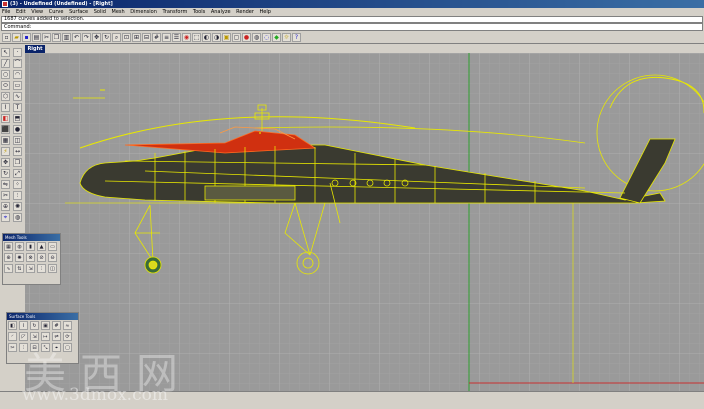 This screenshot has height=409, width=704. What do you see at coordinates (17, 140) in the screenshot?
I see `boolean-icon: ◫` at bounding box center [17, 140].